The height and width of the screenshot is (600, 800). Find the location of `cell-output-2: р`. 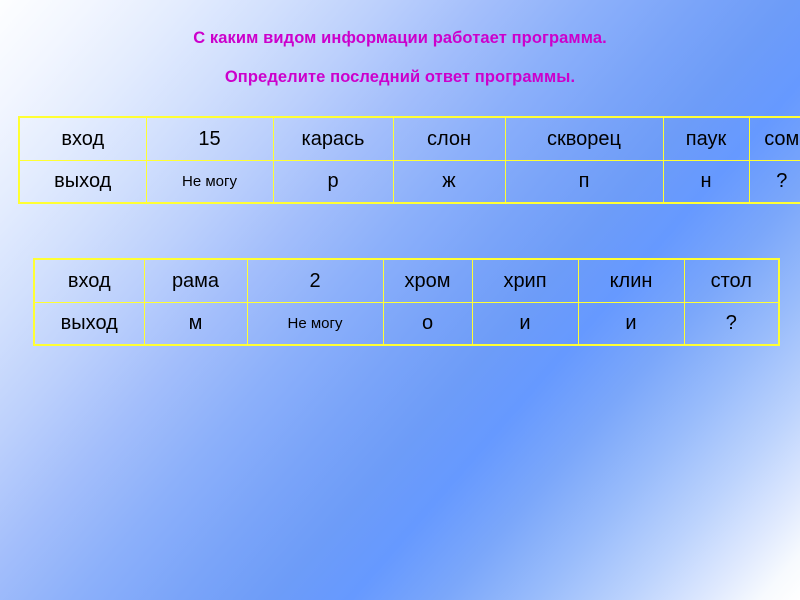

cell-output-2: р is located at coordinates (333, 181).